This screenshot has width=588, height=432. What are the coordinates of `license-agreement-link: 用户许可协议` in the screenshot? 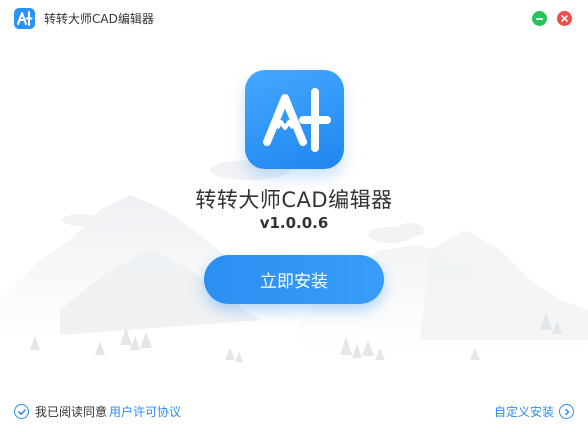 It's located at (145, 411).